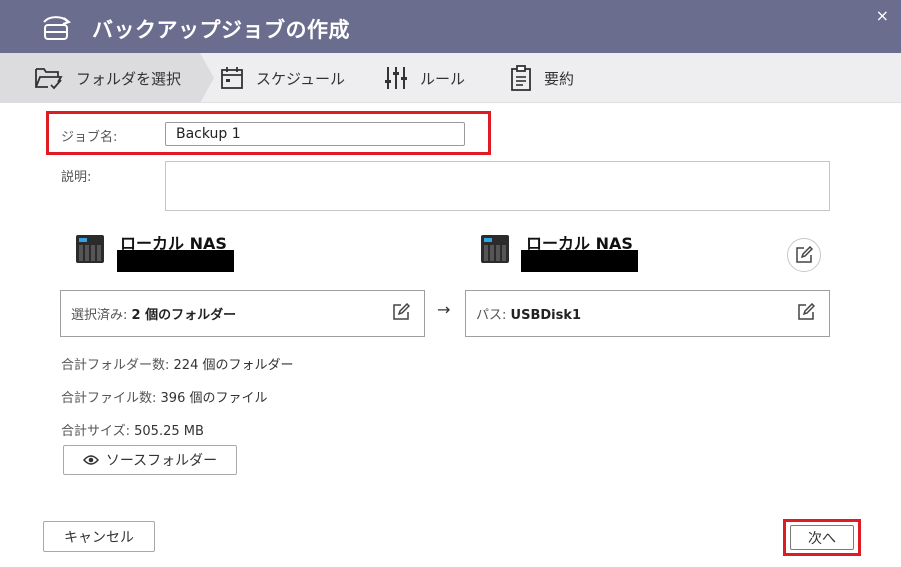  Describe the element at coordinates (89, 137) in the screenshot. I see `job-name-label: ジョブ名:` at that location.